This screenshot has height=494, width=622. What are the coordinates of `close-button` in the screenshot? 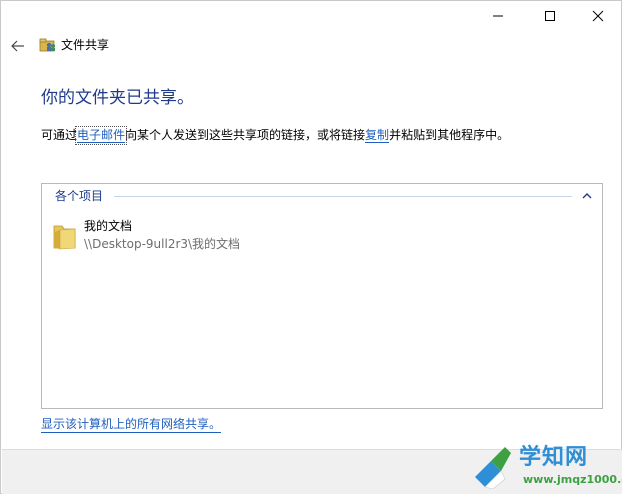 It's located at (598, 16).